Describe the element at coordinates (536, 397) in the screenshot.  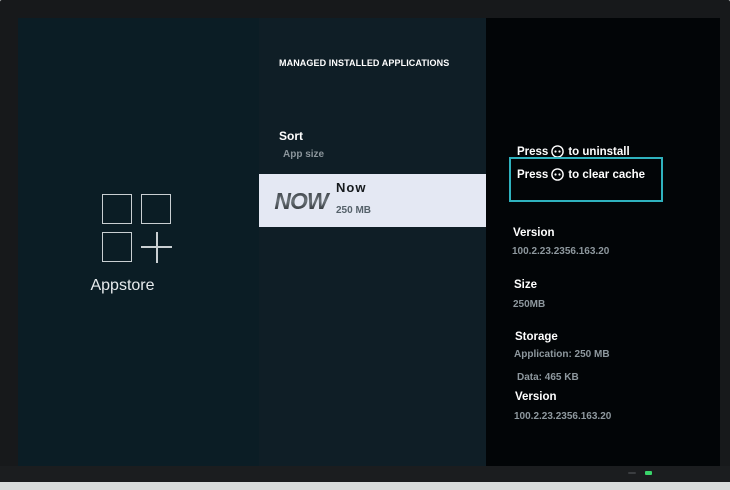
I see `version-label-2: Version` at that location.